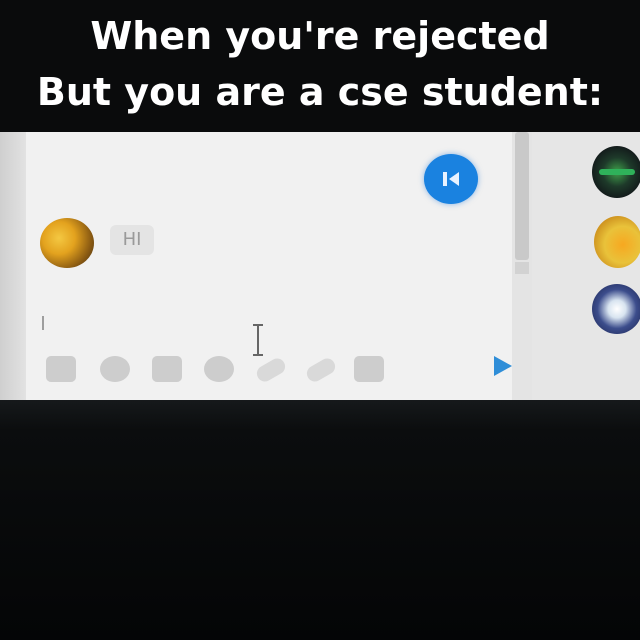 This screenshot has height=640, width=640. What do you see at coordinates (369, 369) in the screenshot?
I see `camera-icon` at bounding box center [369, 369].